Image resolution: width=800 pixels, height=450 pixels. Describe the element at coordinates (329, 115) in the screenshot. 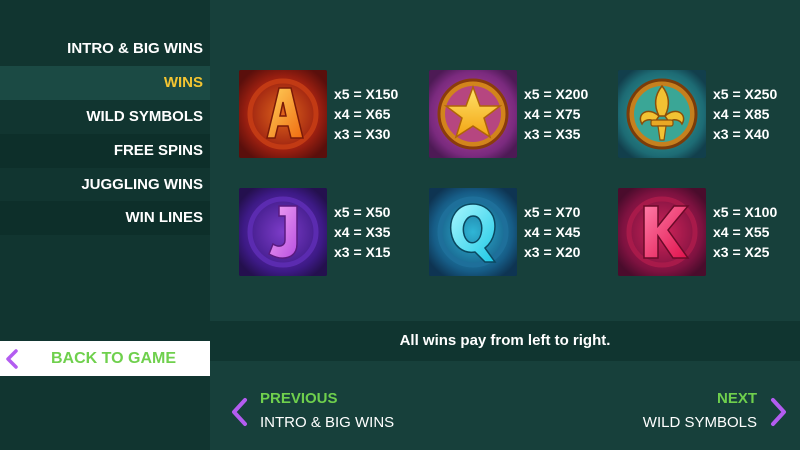

I see `symbol-card-a: x5 = X150 x4 = X65 x3 = X30` at that location.